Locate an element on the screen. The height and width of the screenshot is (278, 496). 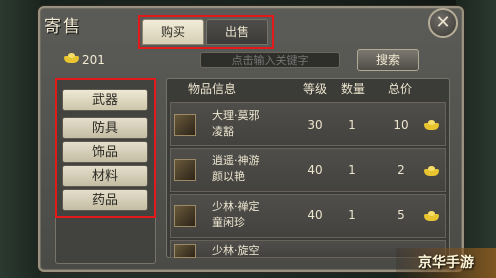
item-name-line1: 大理·莫邪 is located at coordinates (236, 115).